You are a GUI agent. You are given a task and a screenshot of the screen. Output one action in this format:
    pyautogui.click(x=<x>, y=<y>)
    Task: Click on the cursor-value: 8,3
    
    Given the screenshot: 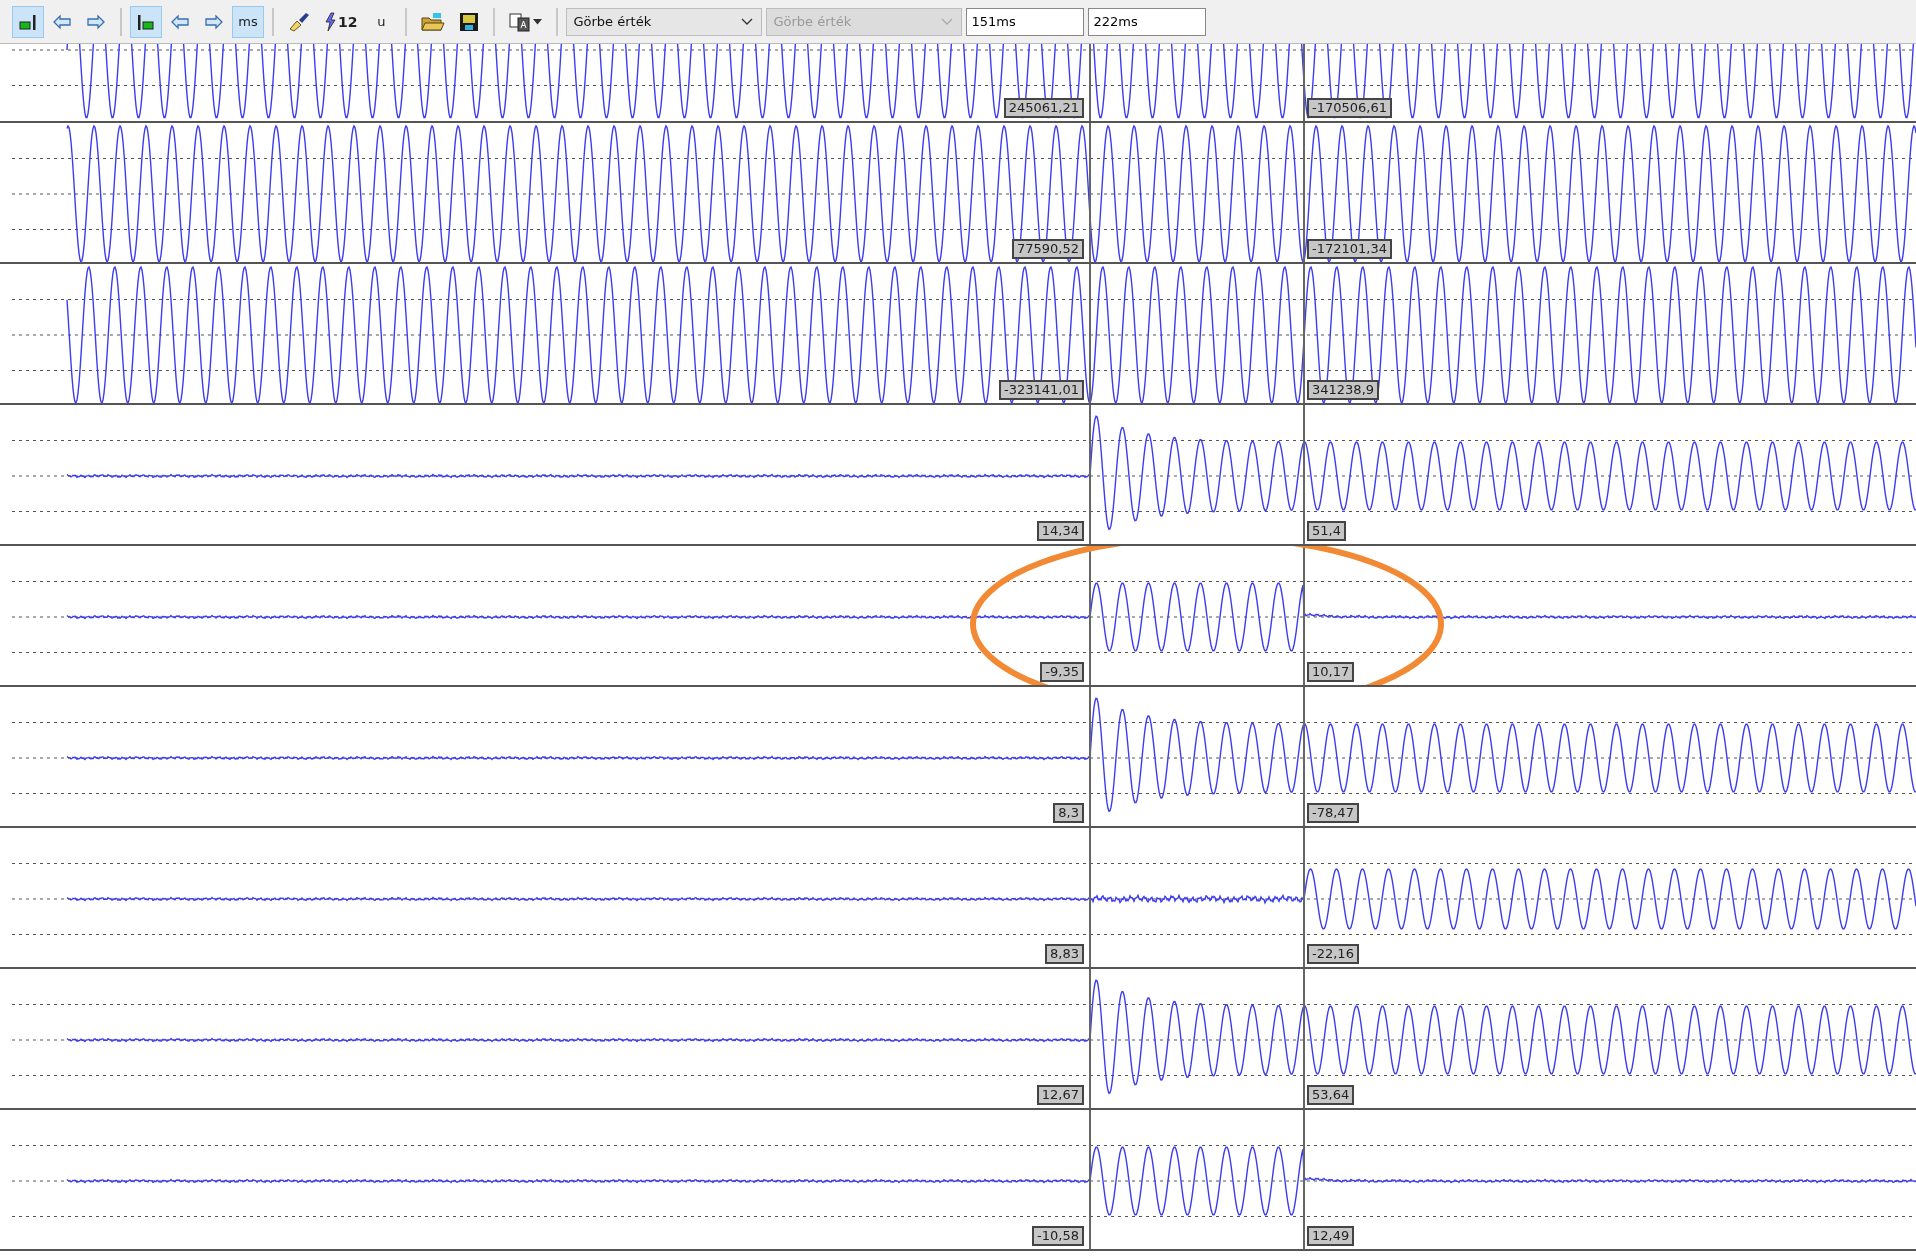 What is the action you would take?
    pyautogui.click(x=1068, y=813)
    